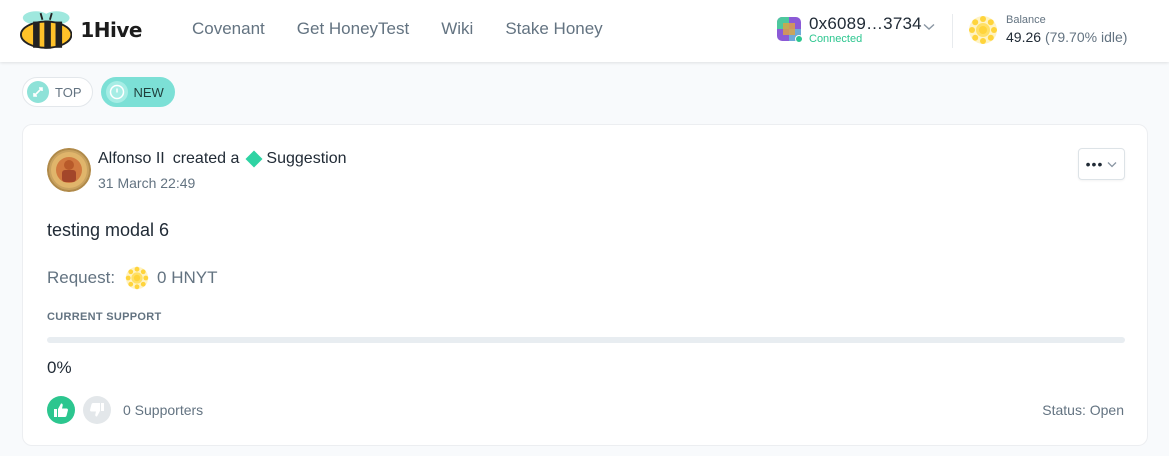 Image resolution: width=1169 pixels, height=456 pixels. What do you see at coordinates (187, 277) in the screenshot?
I see `request-value: 0 HNYT` at bounding box center [187, 277].